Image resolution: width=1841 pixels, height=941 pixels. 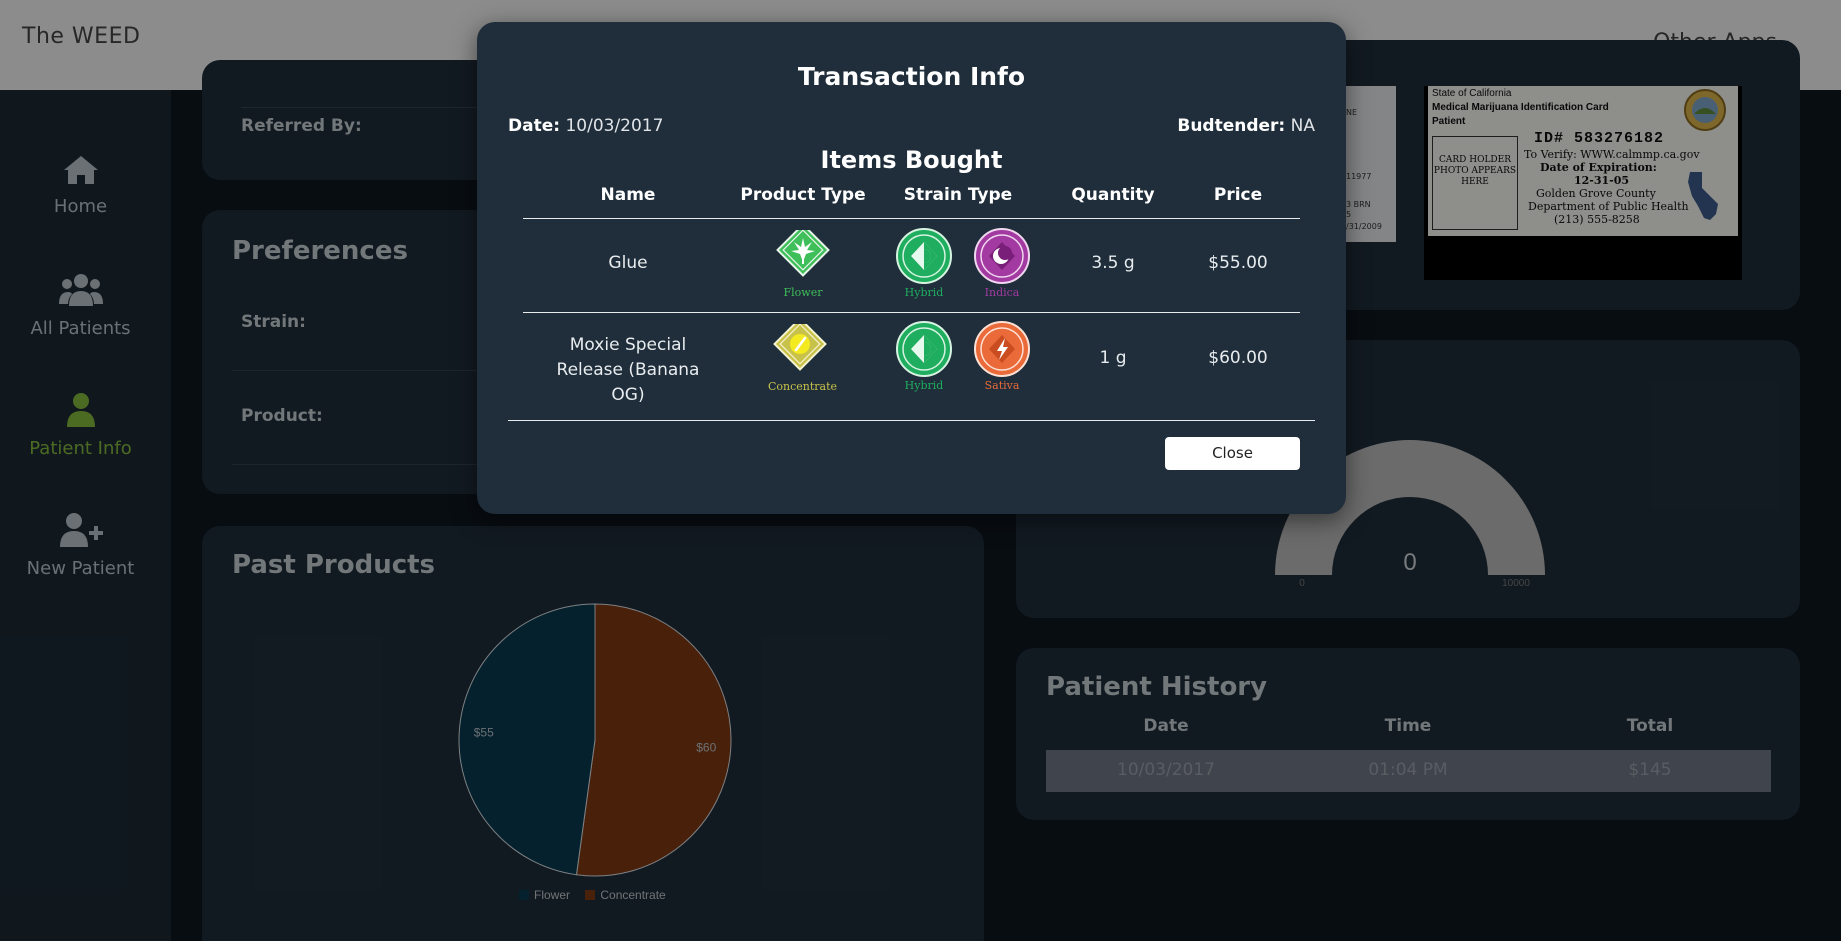 I want to click on budtender-label: Budtender:, so click(x=1231, y=126).